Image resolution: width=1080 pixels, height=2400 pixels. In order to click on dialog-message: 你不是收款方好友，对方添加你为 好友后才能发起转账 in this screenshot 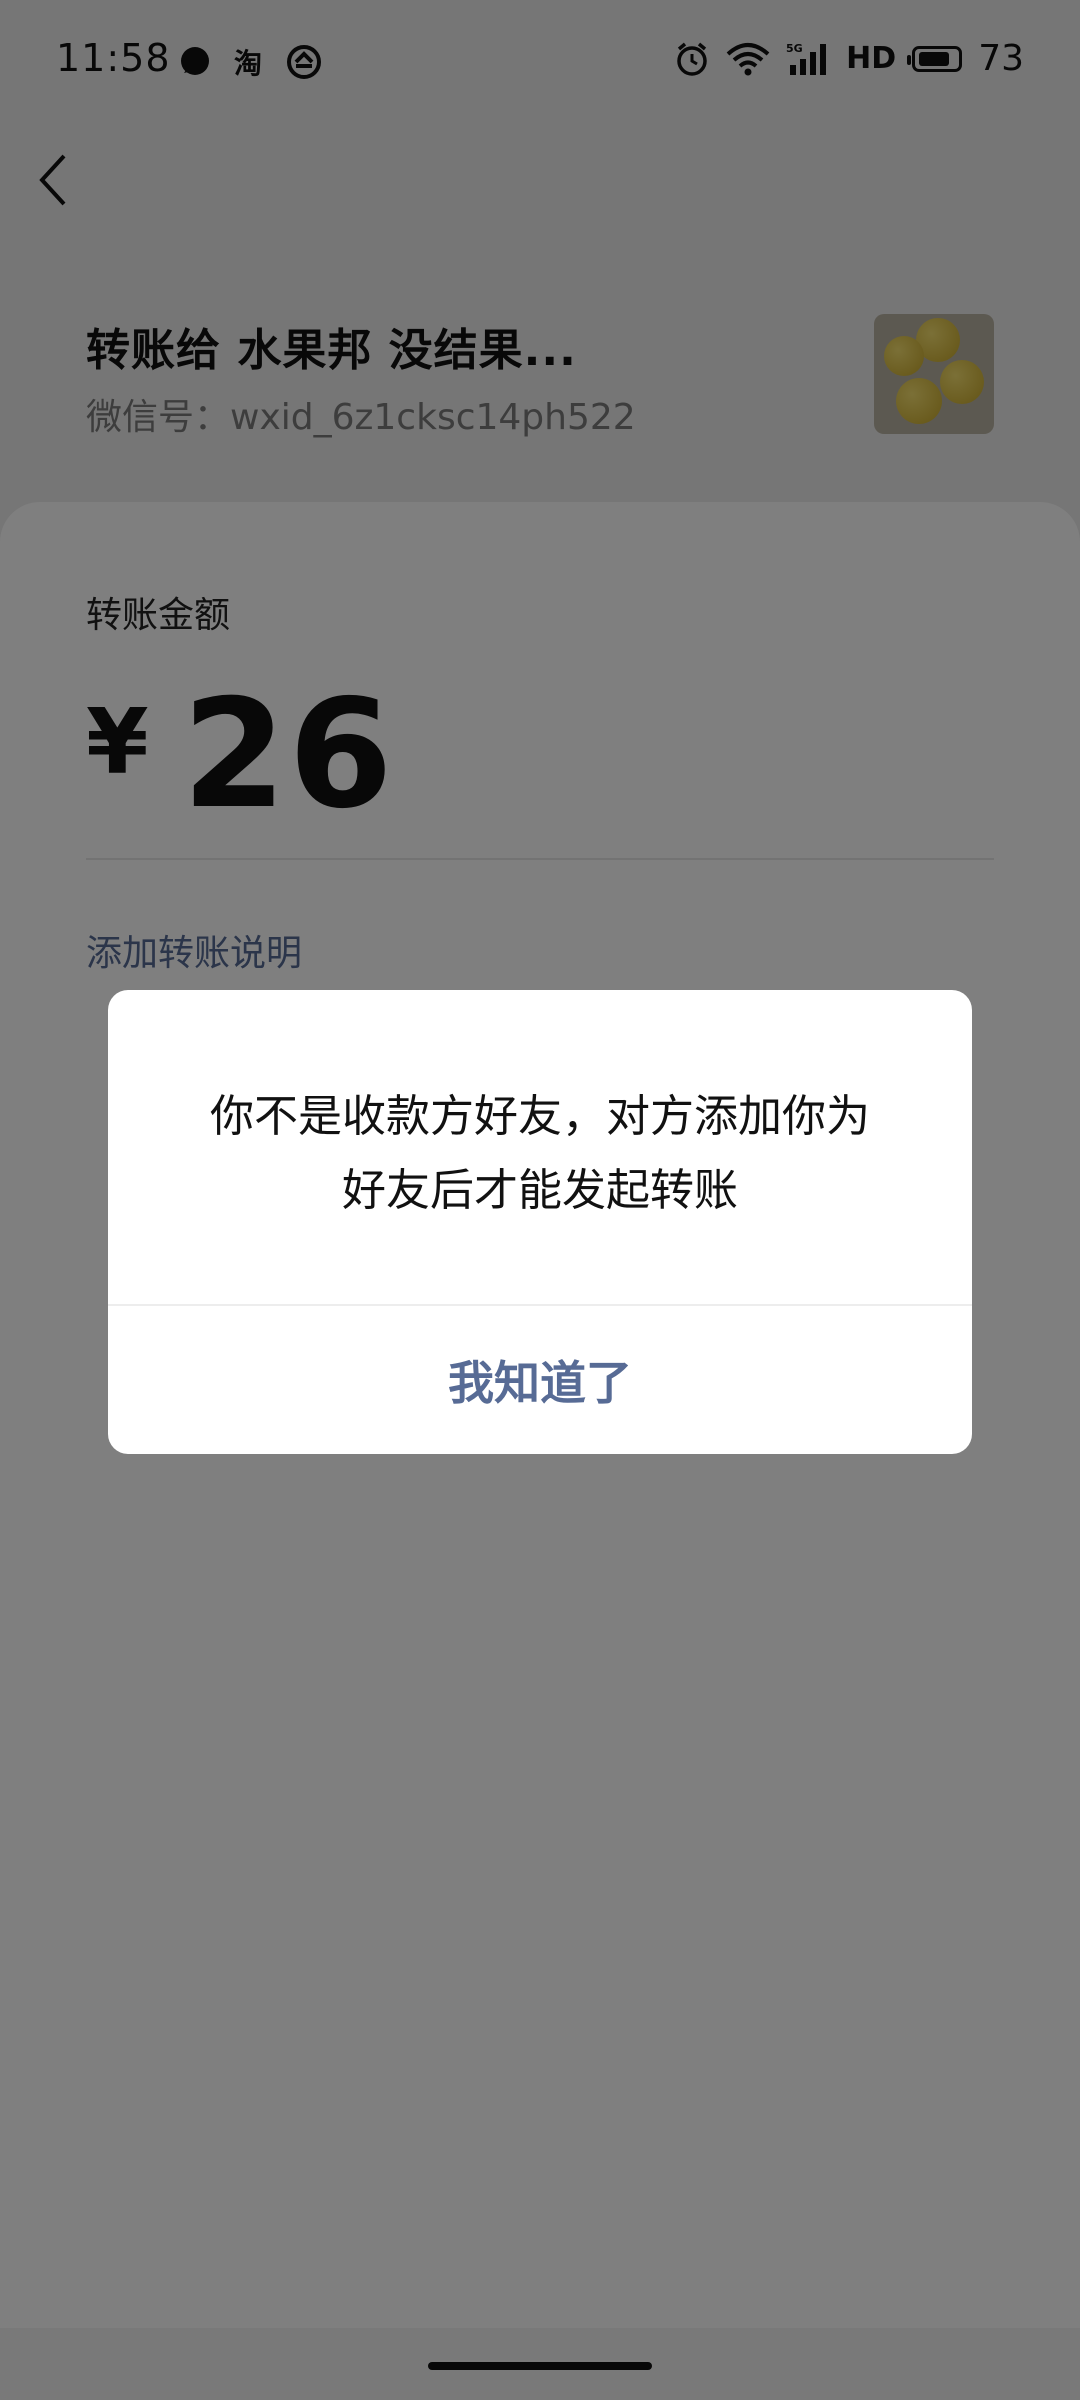, I will do `click(540, 1154)`.